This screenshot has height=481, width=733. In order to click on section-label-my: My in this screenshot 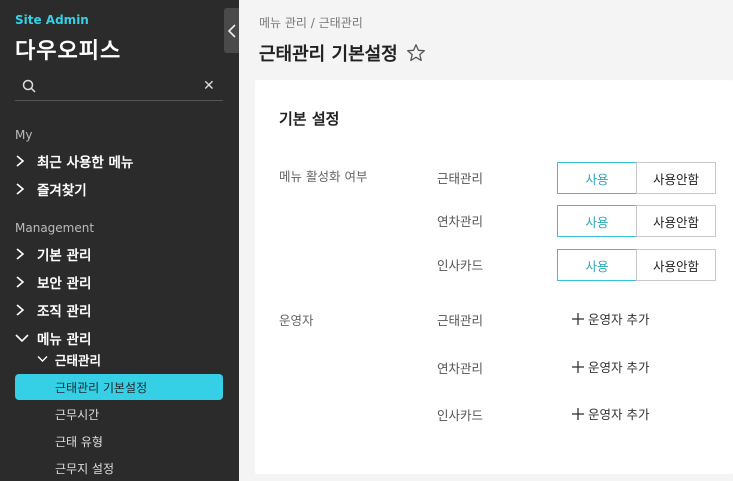, I will do `click(24, 135)`.